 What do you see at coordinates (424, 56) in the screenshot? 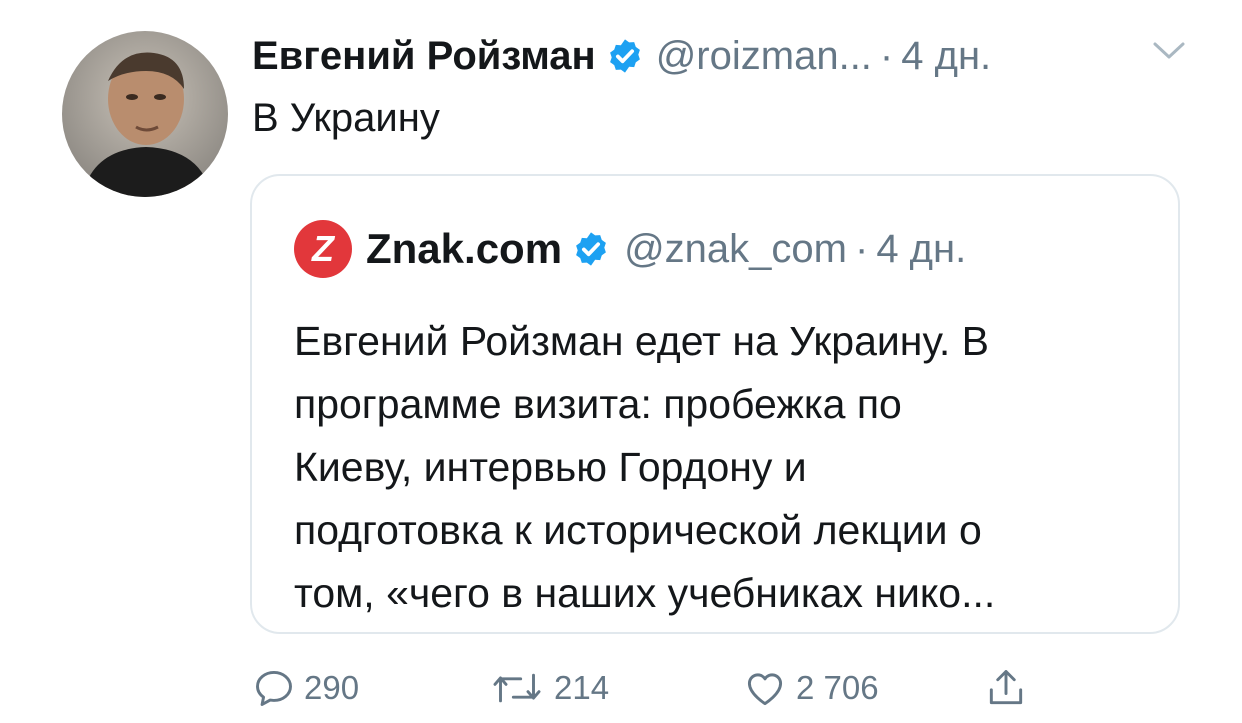
I see `author-name: Евгений Ройзман` at bounding box center [424, 56].